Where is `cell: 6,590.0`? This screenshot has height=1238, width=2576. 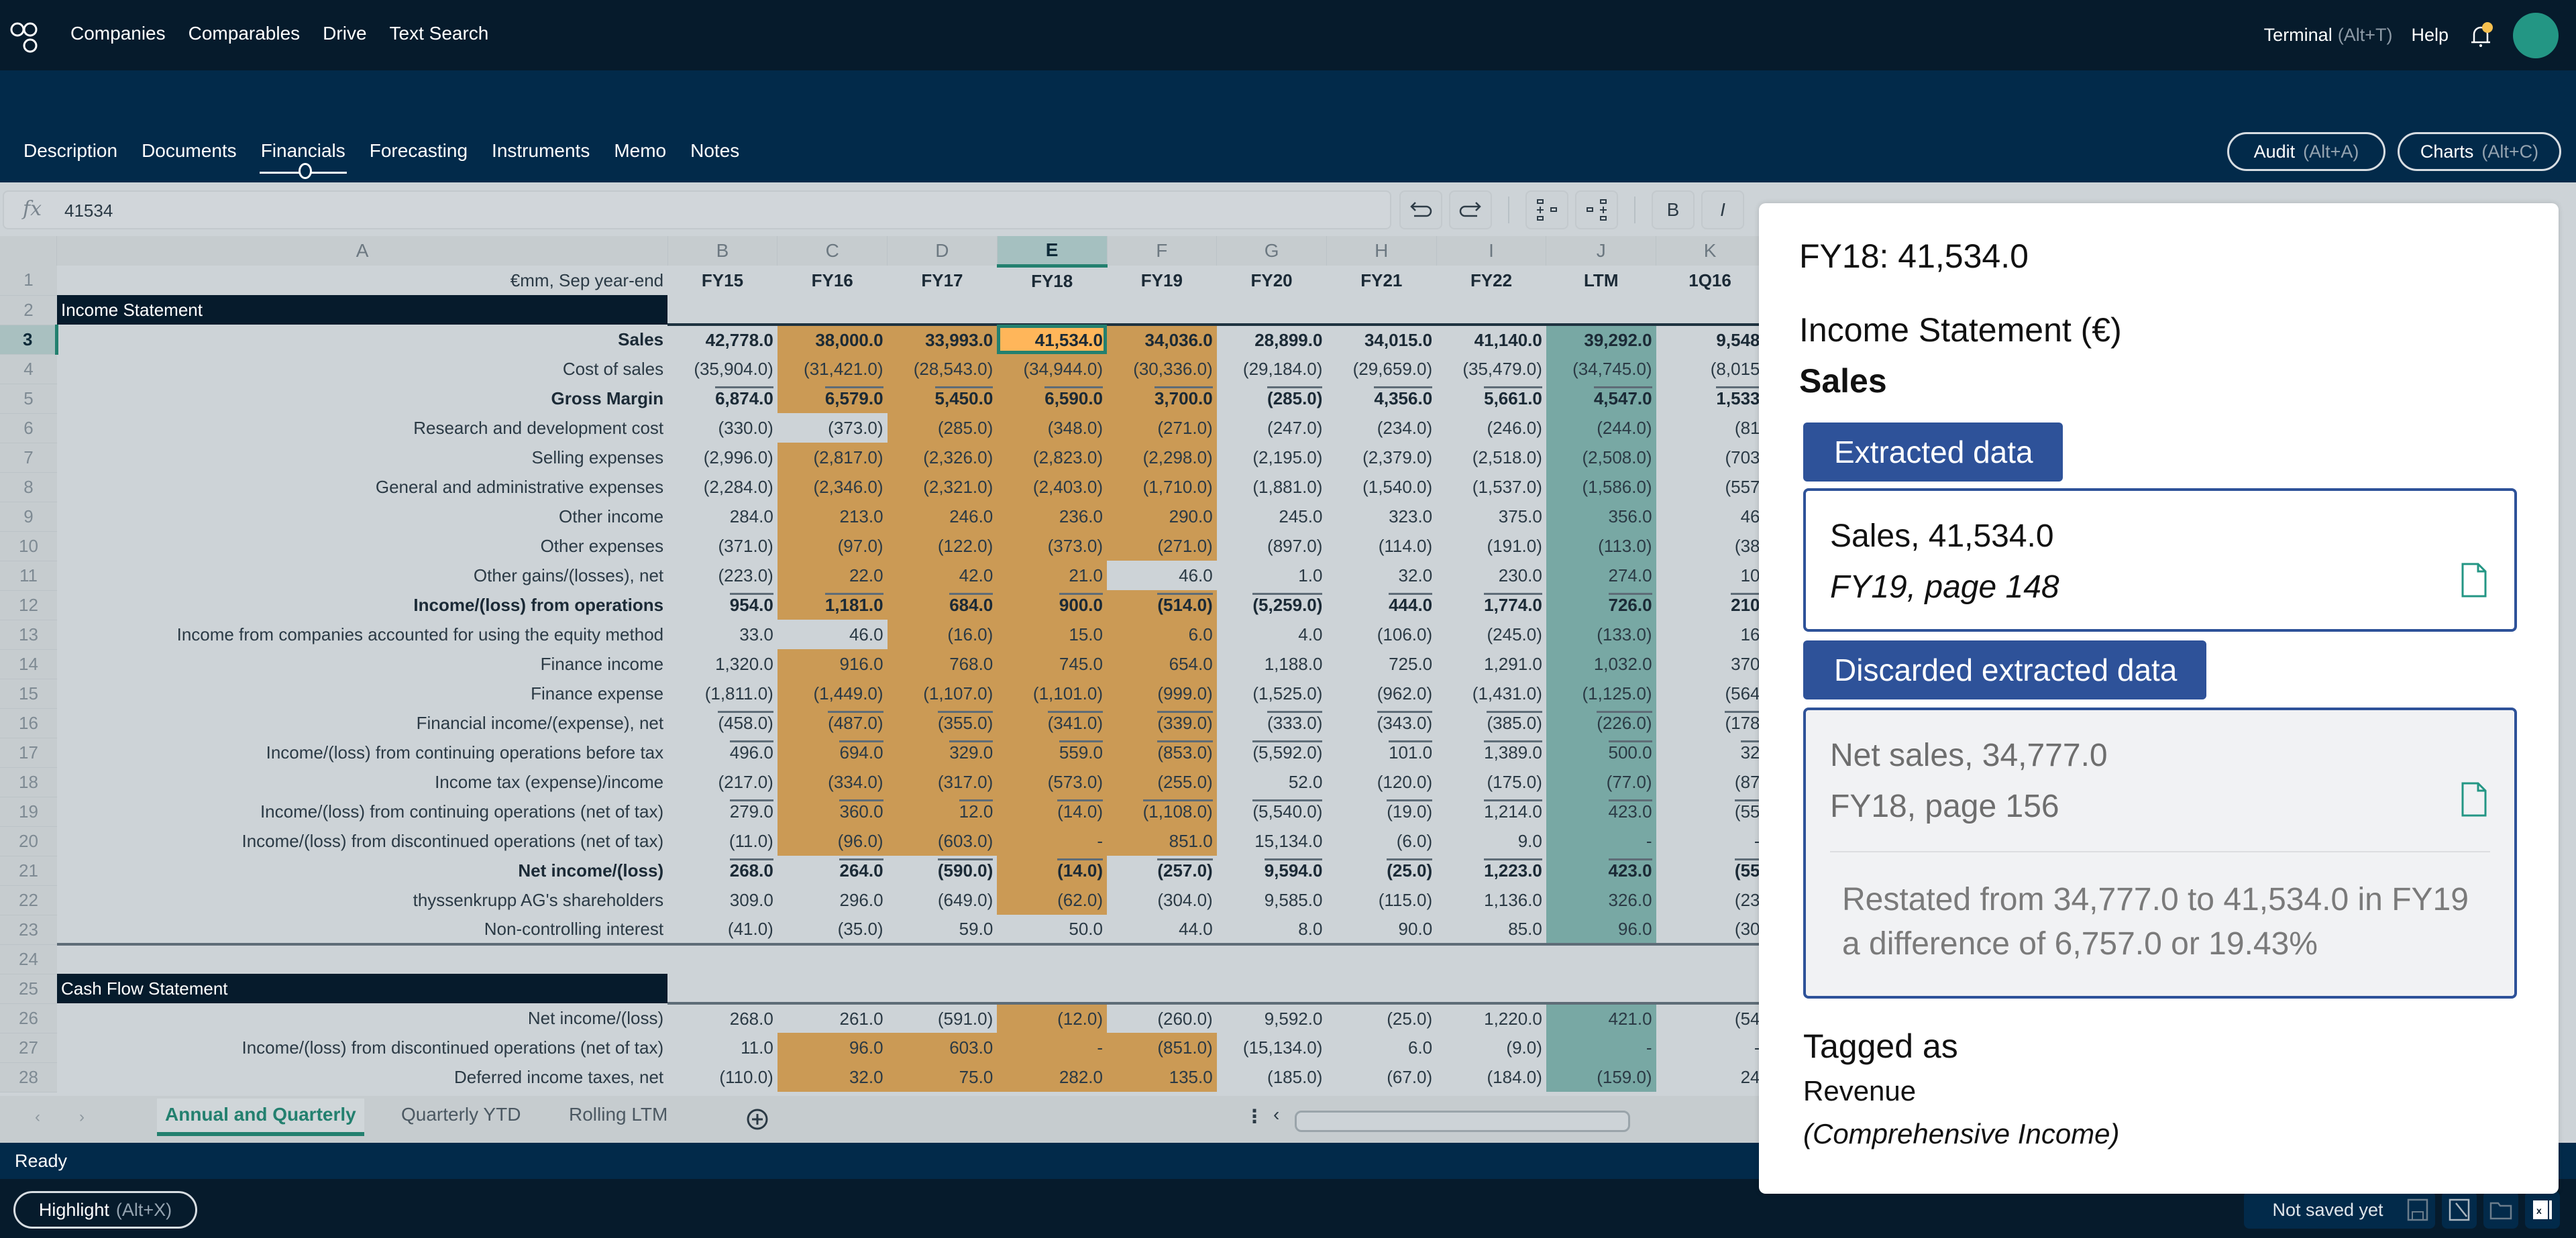 cell: 6,590.0 is located at coordinates (1052, 398).